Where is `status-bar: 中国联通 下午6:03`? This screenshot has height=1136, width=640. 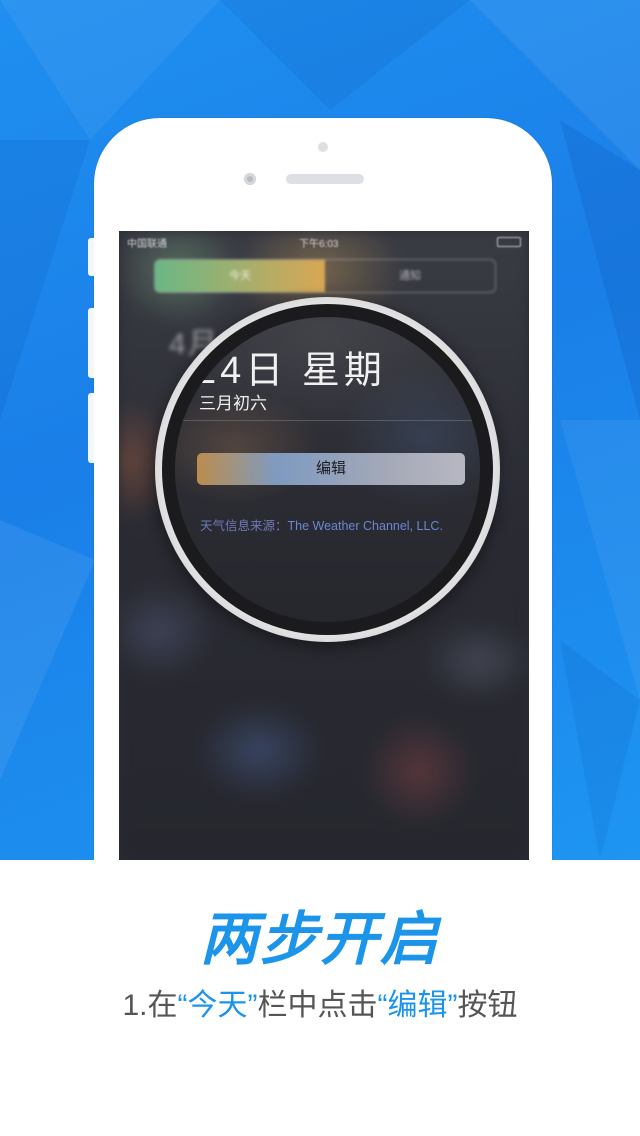
status-bar: 中国联通 下午6:03 is located at coordinates (324, 241).